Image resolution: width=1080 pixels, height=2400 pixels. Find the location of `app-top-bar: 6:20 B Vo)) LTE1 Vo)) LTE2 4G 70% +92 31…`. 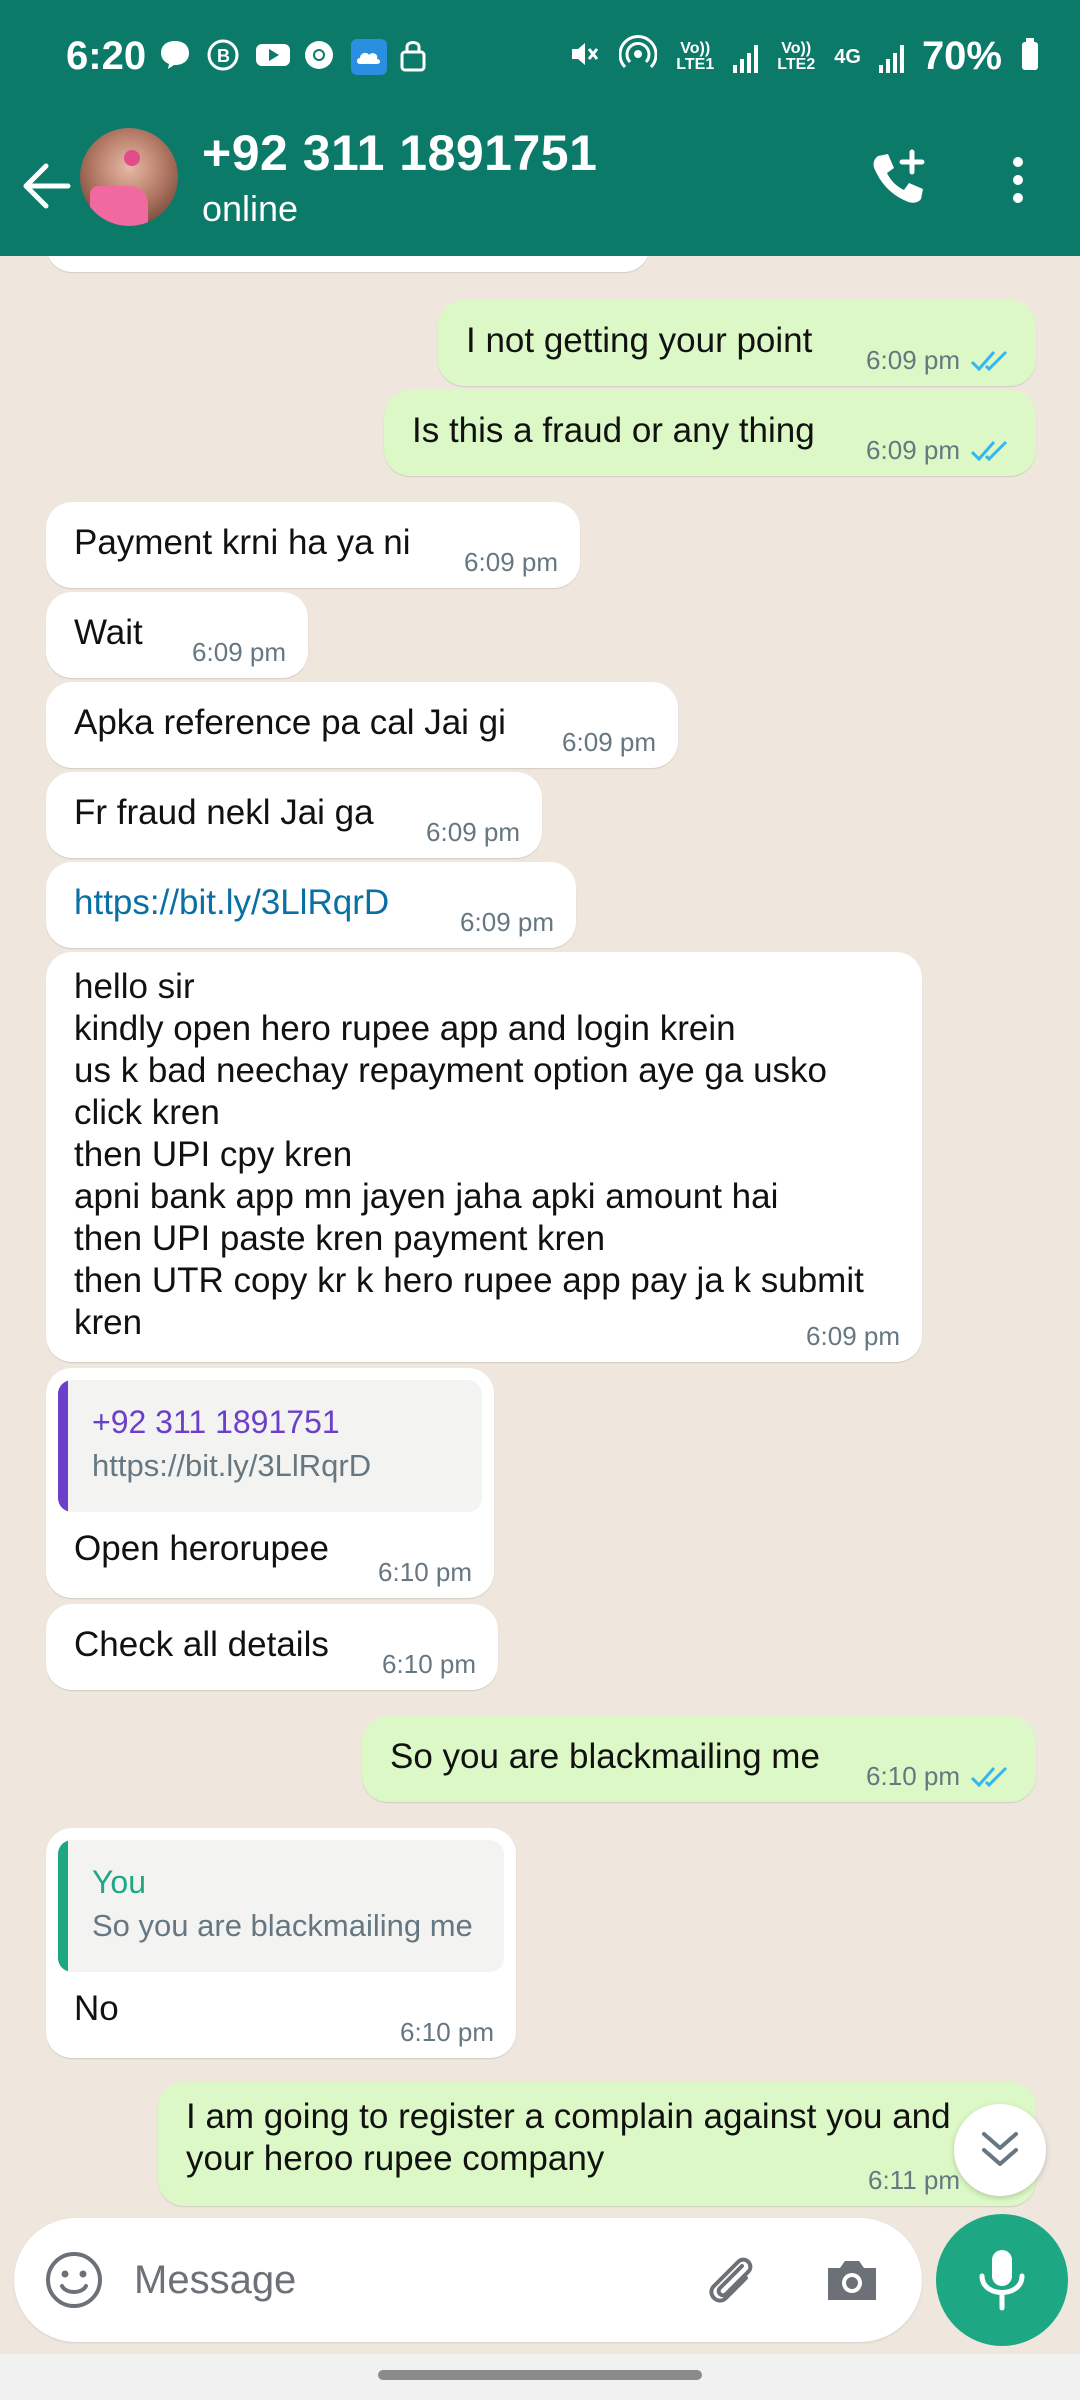

app-top-bar: 6:20 B Vo)) LTE1 Vo)) LTE2 4G 70% +92 31… is located at coordinates (540, 128).